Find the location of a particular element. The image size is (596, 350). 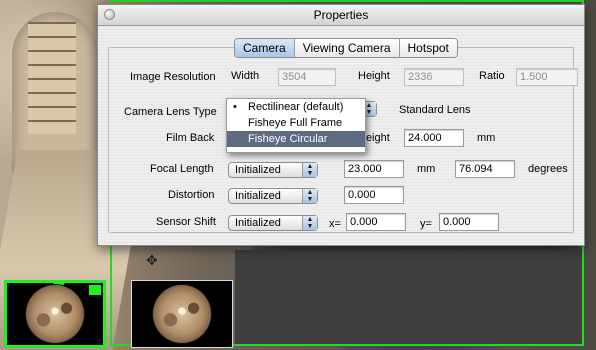

menu-item-label: Rectilinear (default) is located at coordinates (296, 107).